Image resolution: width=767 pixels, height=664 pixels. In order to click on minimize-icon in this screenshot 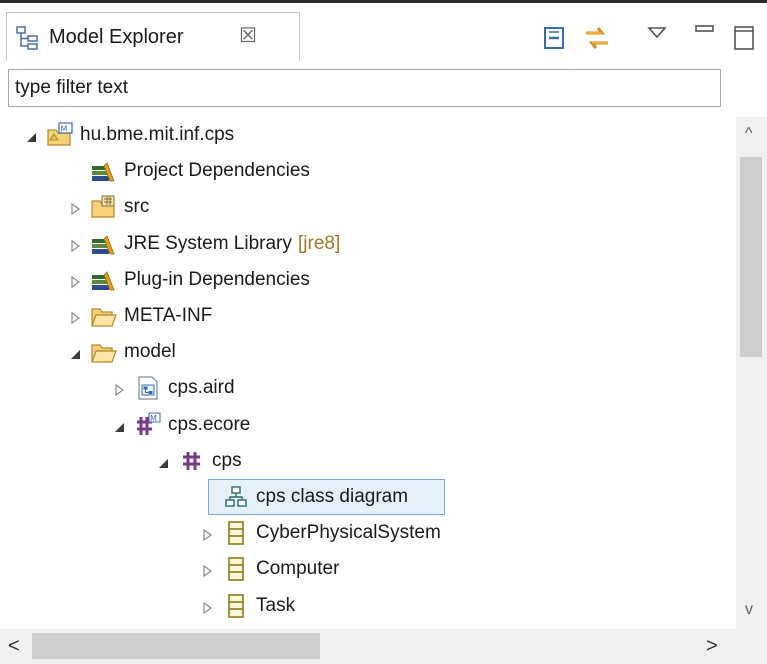, I will do `click(705, 32)`.